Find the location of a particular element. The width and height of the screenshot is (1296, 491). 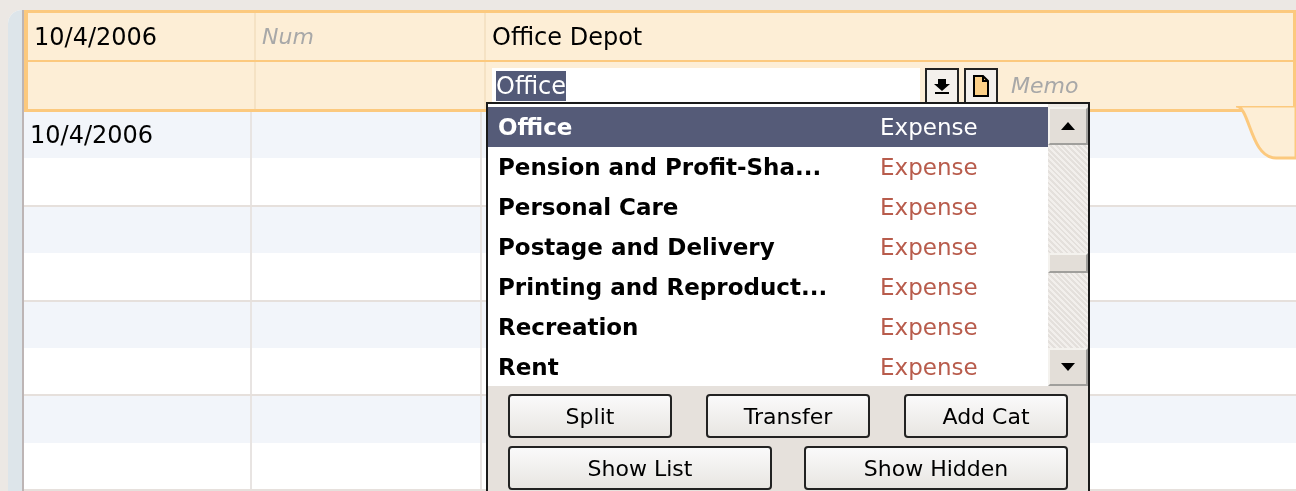

dropdown-button: Show List is located at coordinates (640, 468).